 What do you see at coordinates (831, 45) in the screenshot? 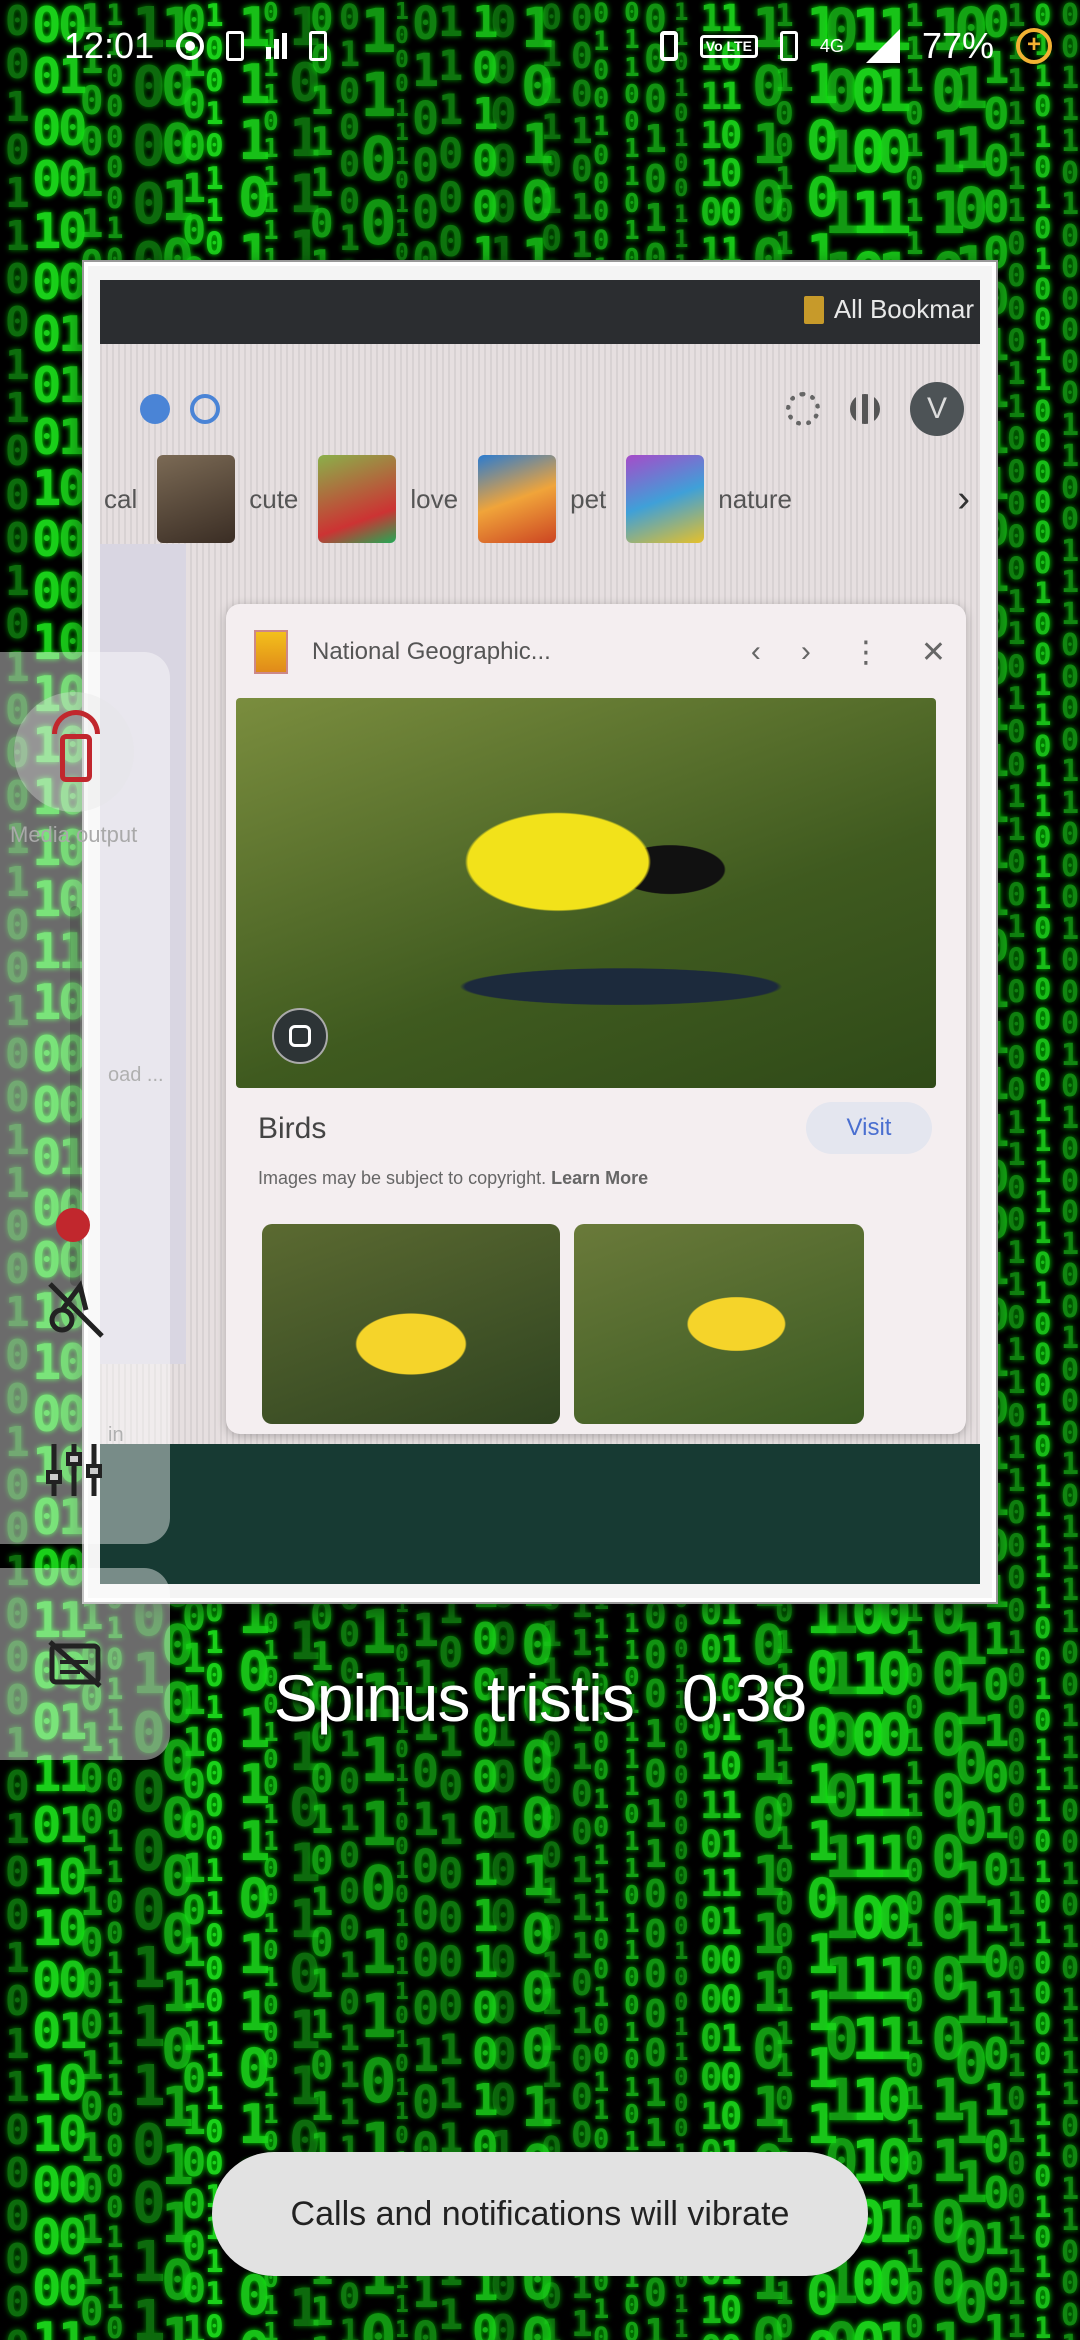
I see `network-type: 4G` at bounding box center [831, 45].